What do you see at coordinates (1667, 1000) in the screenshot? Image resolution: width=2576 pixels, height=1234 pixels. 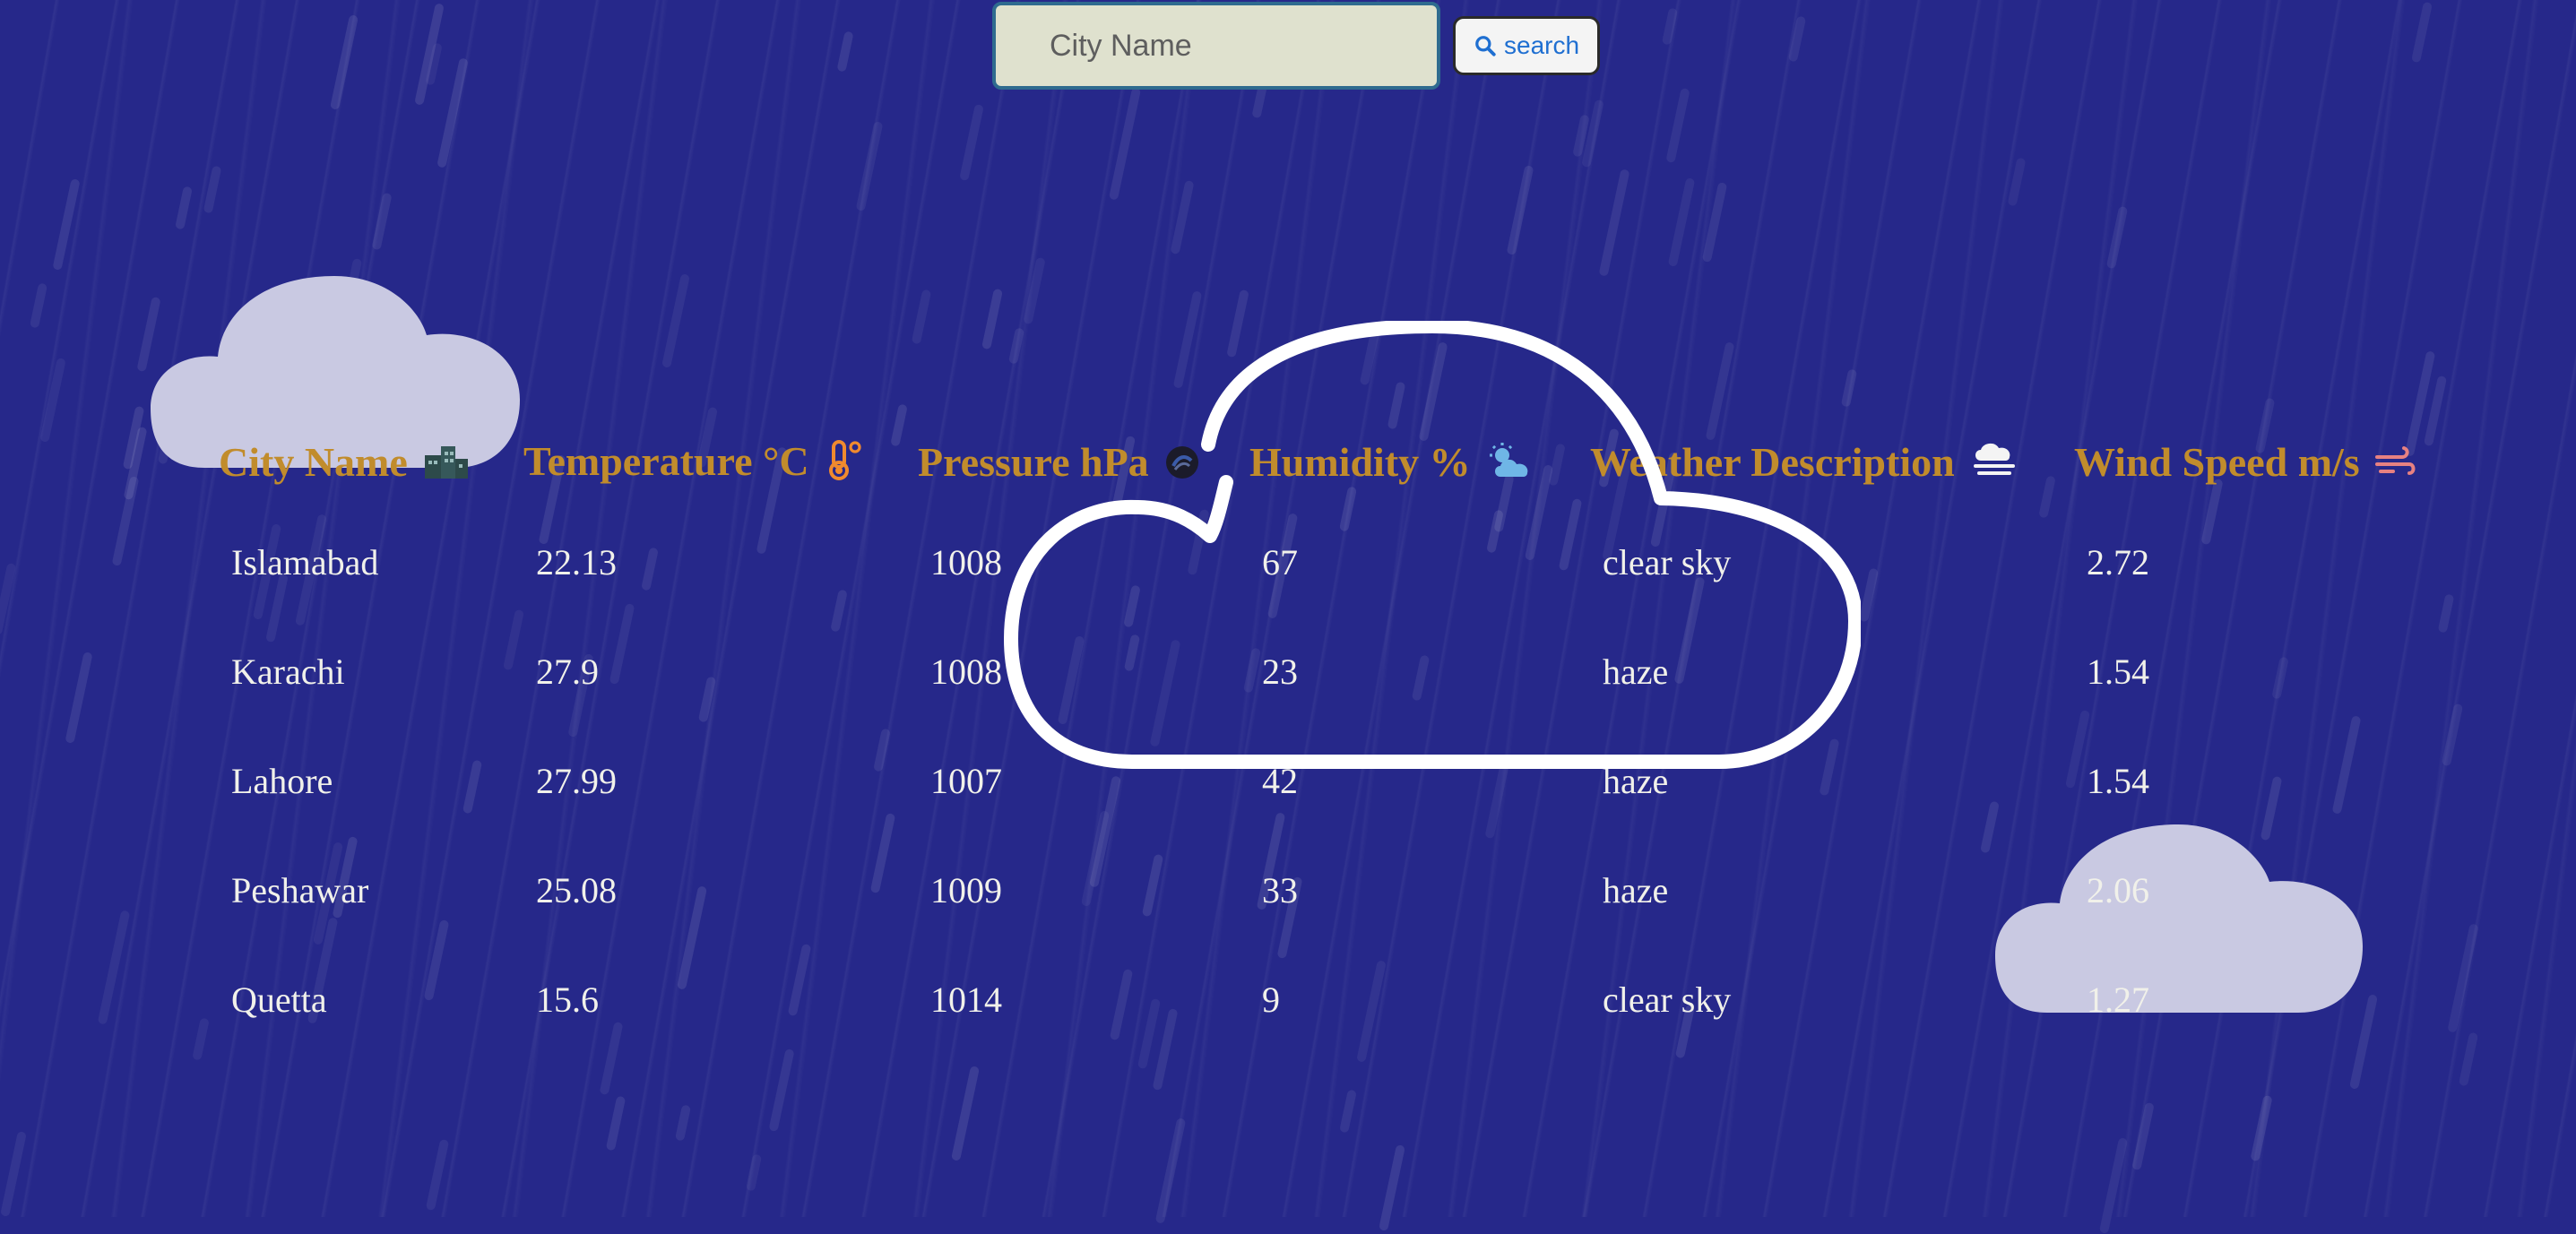 I see `cell-weather-description: clear sky` at bounding box center [1667, 1000].